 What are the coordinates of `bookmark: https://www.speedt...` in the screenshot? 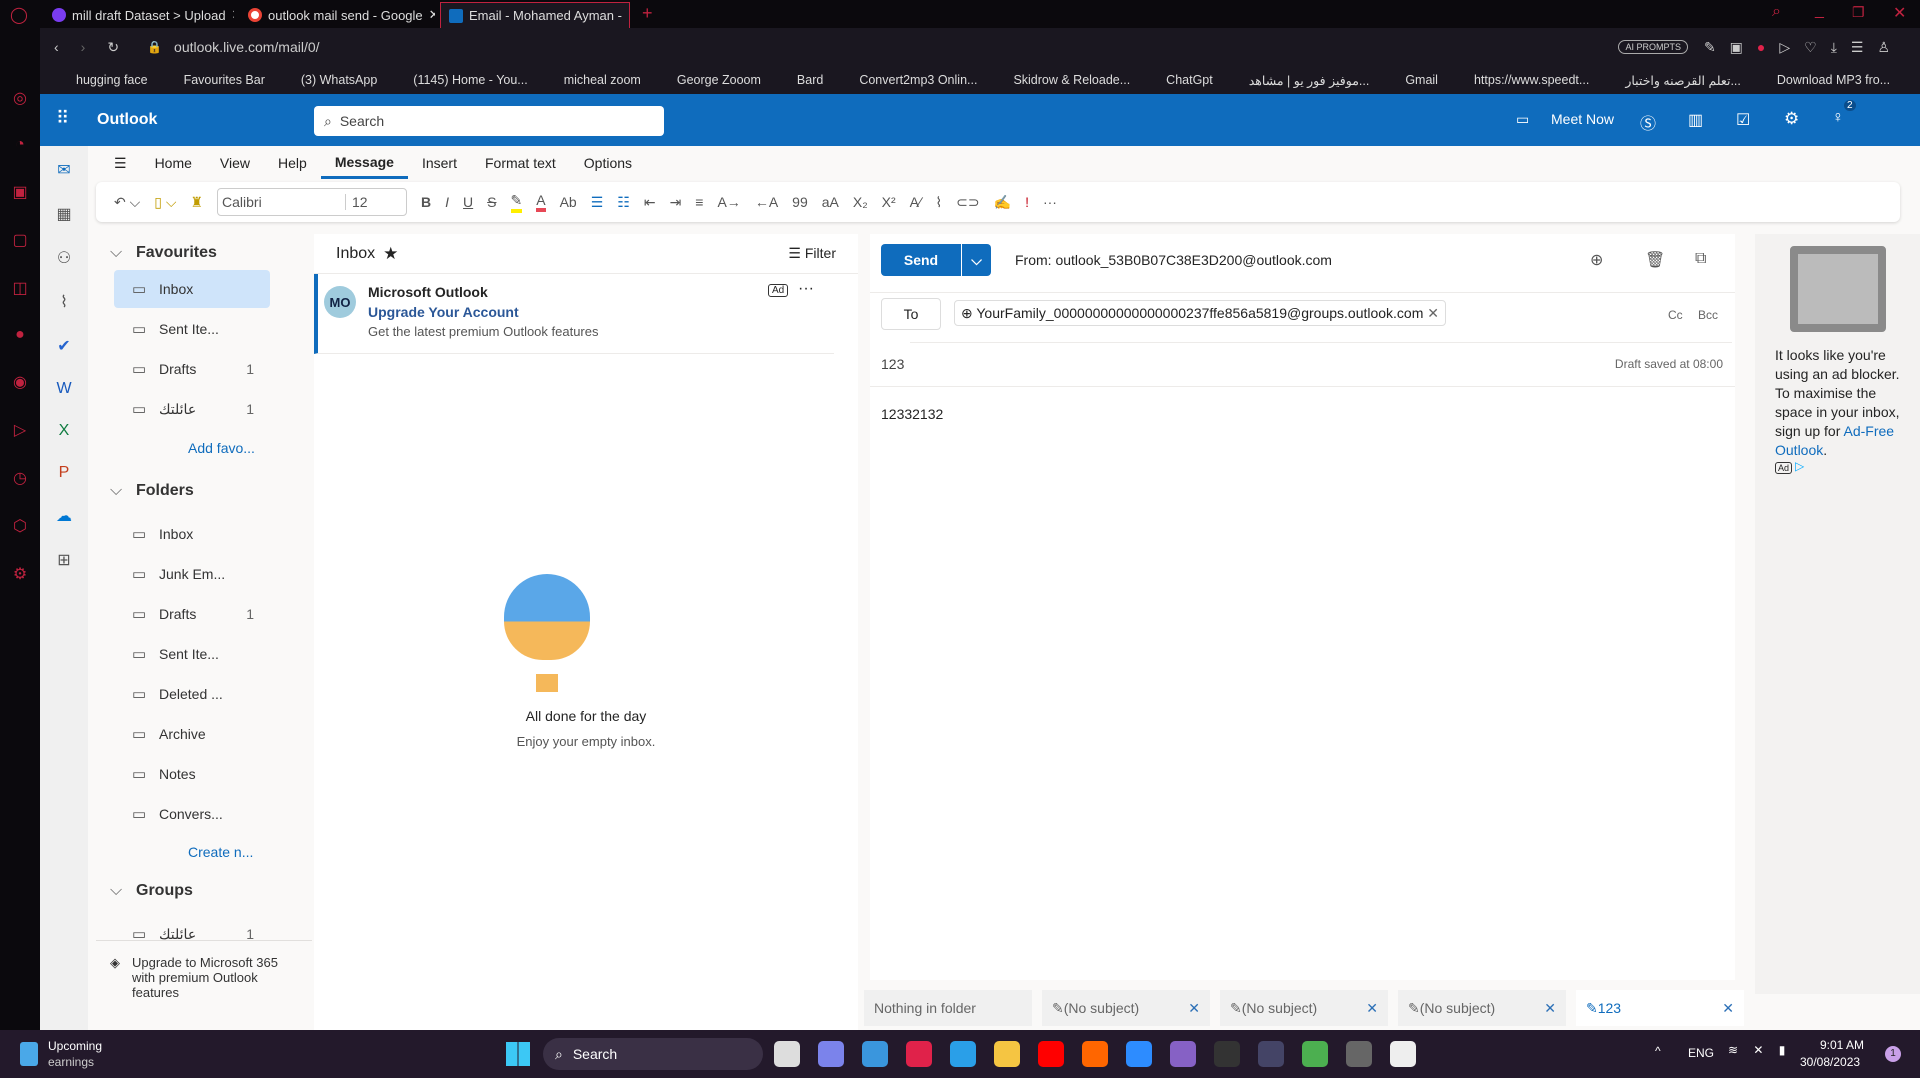 It's located at (1522, 80).